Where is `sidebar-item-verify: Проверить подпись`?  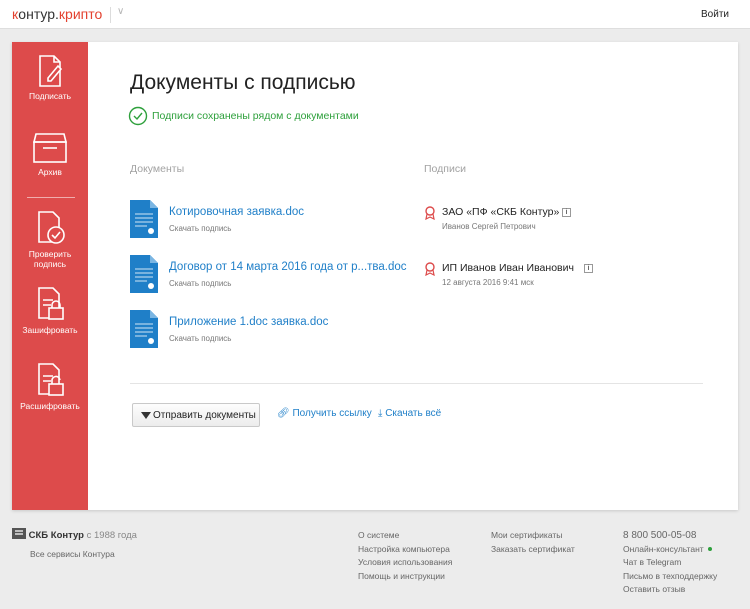 sidebar-item-verify: Проверить подпись is located at coordinates (50, 239).